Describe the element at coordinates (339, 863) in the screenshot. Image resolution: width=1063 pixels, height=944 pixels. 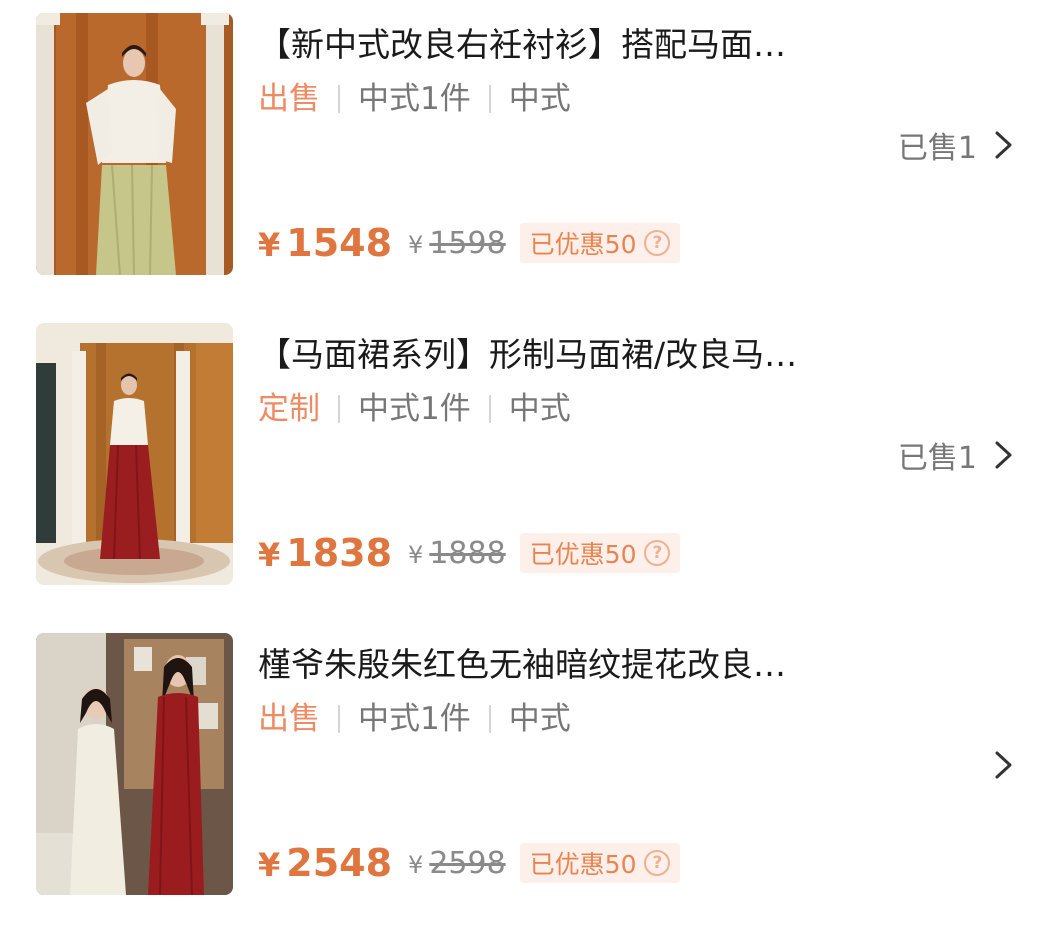
I see `price-value: 2548` at that location.